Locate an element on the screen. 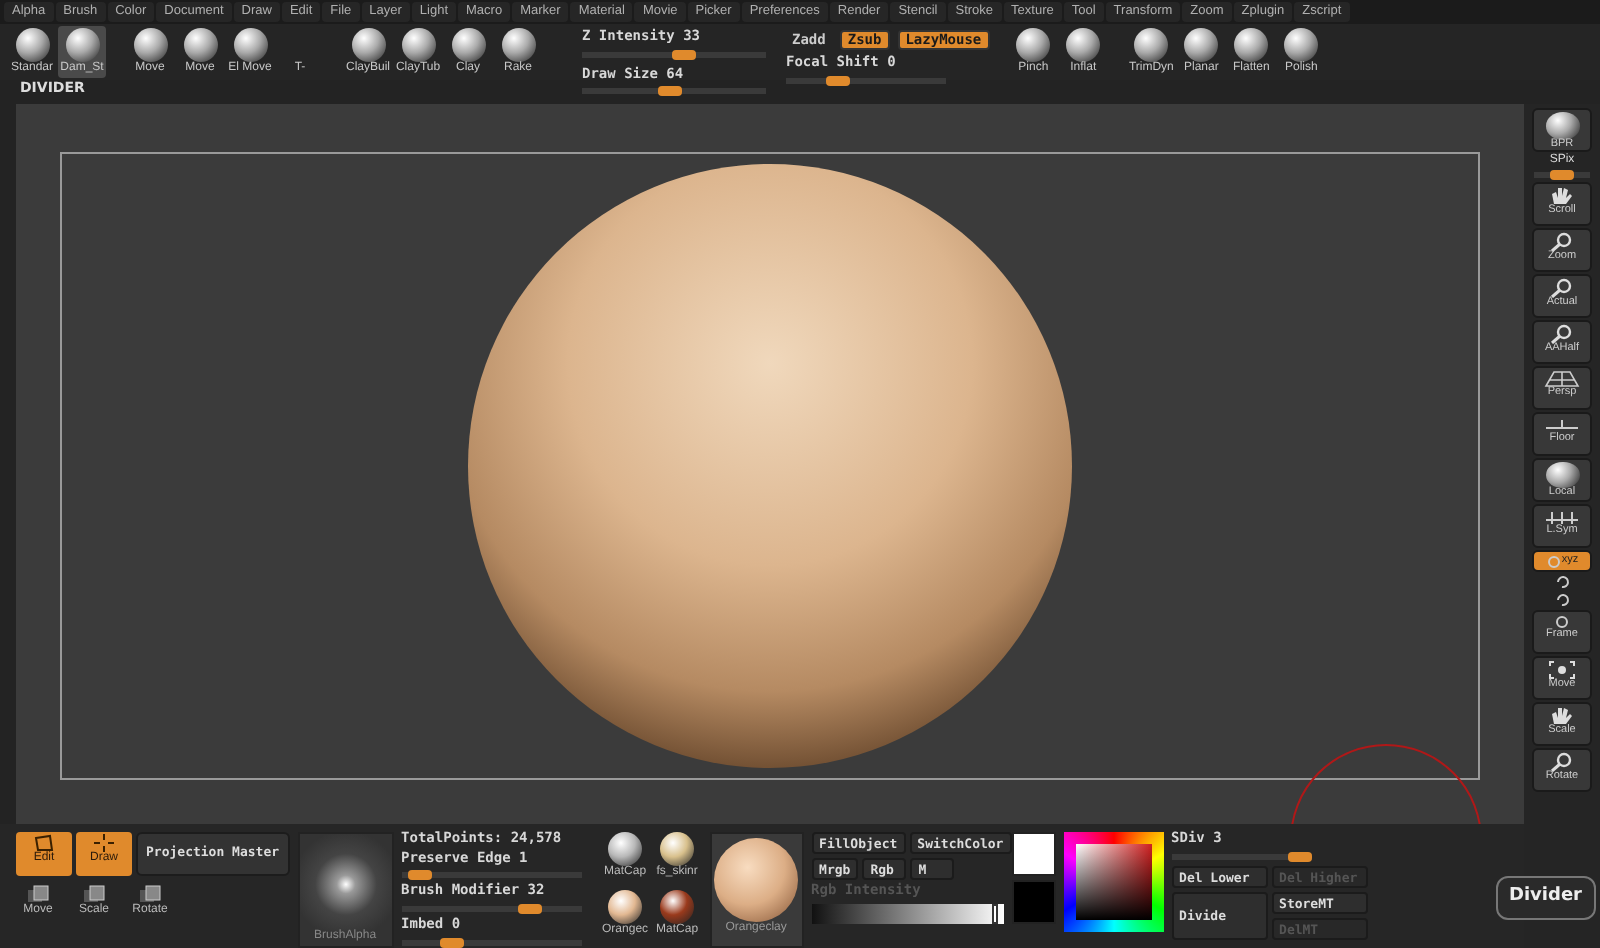  grid-icon is located at coordinates (1562, 378).